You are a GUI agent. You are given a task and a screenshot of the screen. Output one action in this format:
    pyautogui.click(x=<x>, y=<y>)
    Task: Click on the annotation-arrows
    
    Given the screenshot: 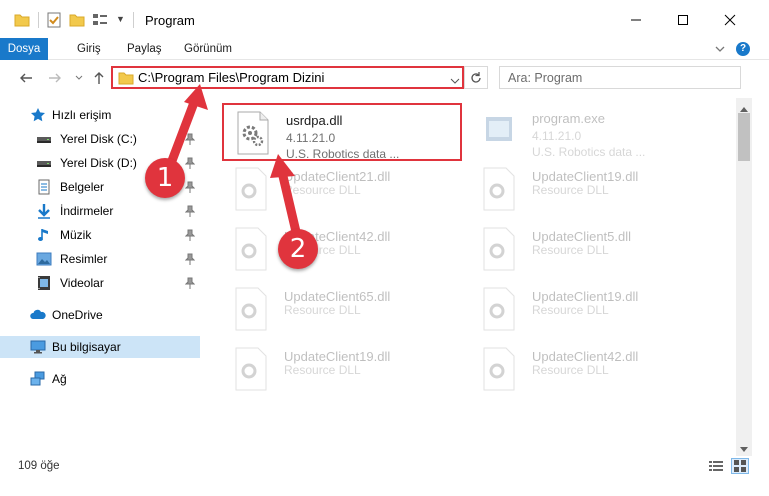 What is the action you would take?
    pyautogui.click(x=233, y=162)
    